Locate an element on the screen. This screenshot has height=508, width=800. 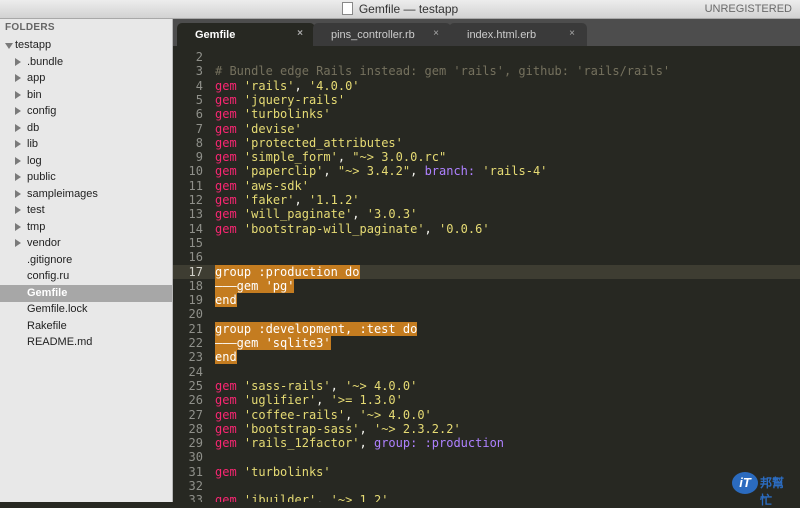
sidebar-item-log: log is located at coordinates (86, 161).